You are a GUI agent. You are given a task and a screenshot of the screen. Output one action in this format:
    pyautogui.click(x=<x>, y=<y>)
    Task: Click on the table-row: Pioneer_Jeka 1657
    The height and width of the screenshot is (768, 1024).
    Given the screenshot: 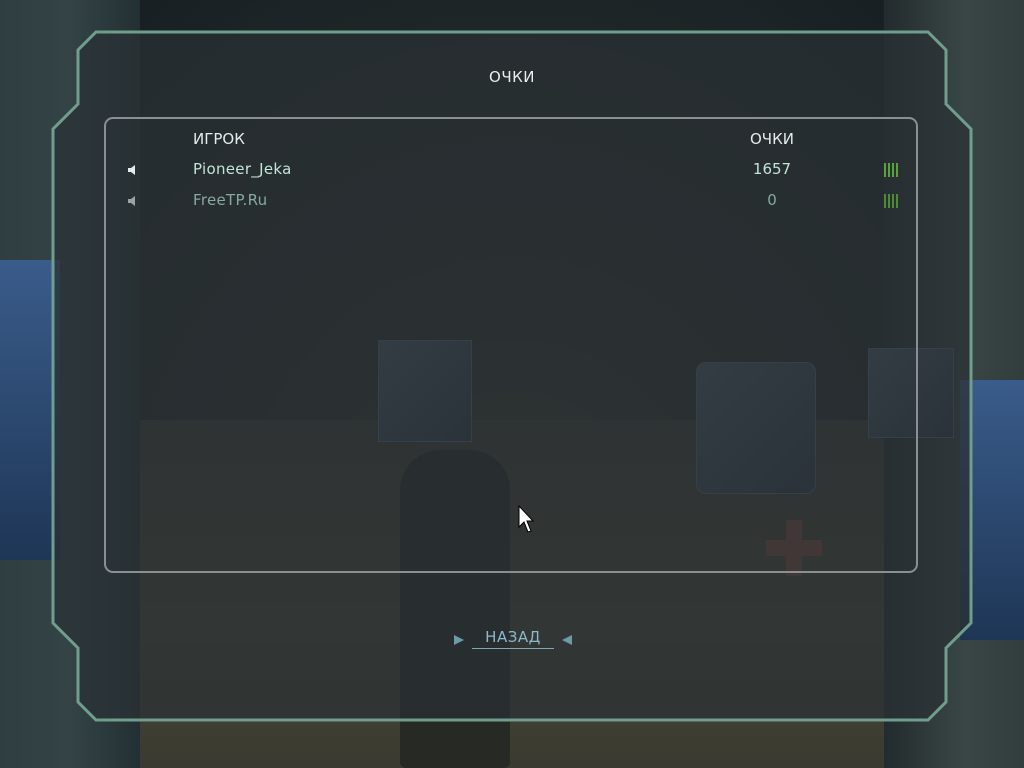 What is the action you would take?
    pyautogui.click(x=515, y=171)
    